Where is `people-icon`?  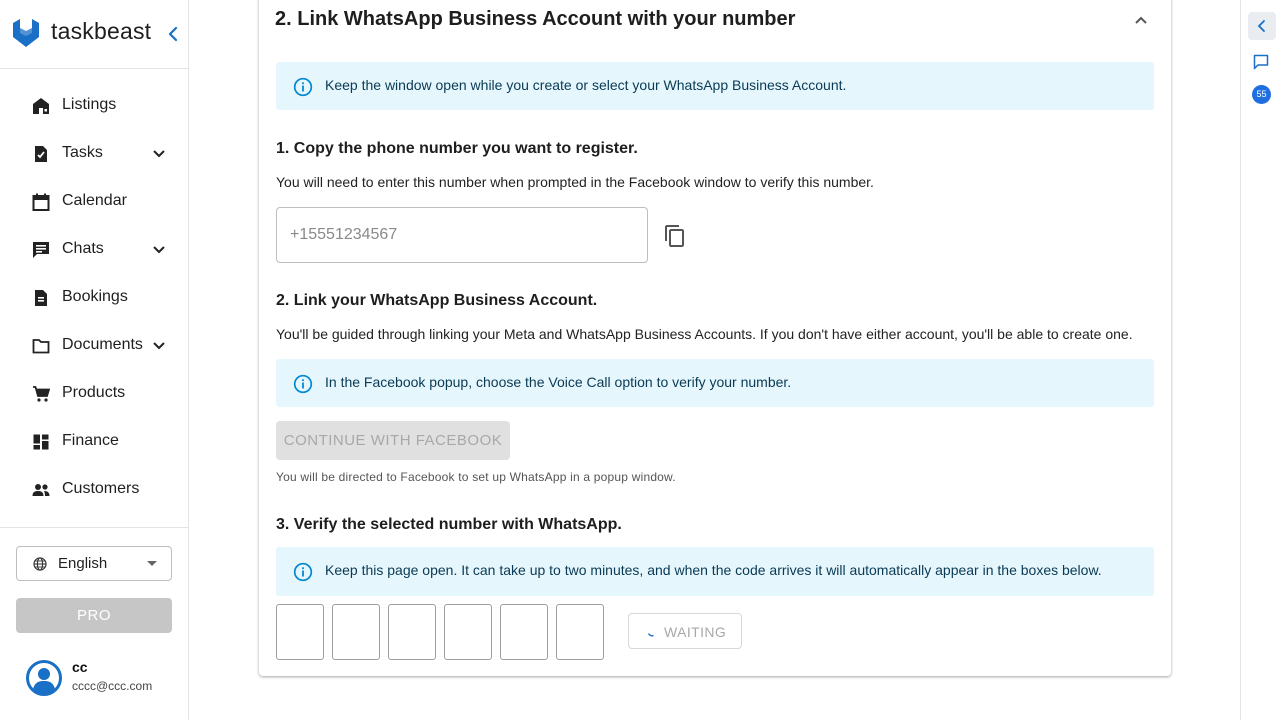 people-icon is located at coordinates (41, 490).